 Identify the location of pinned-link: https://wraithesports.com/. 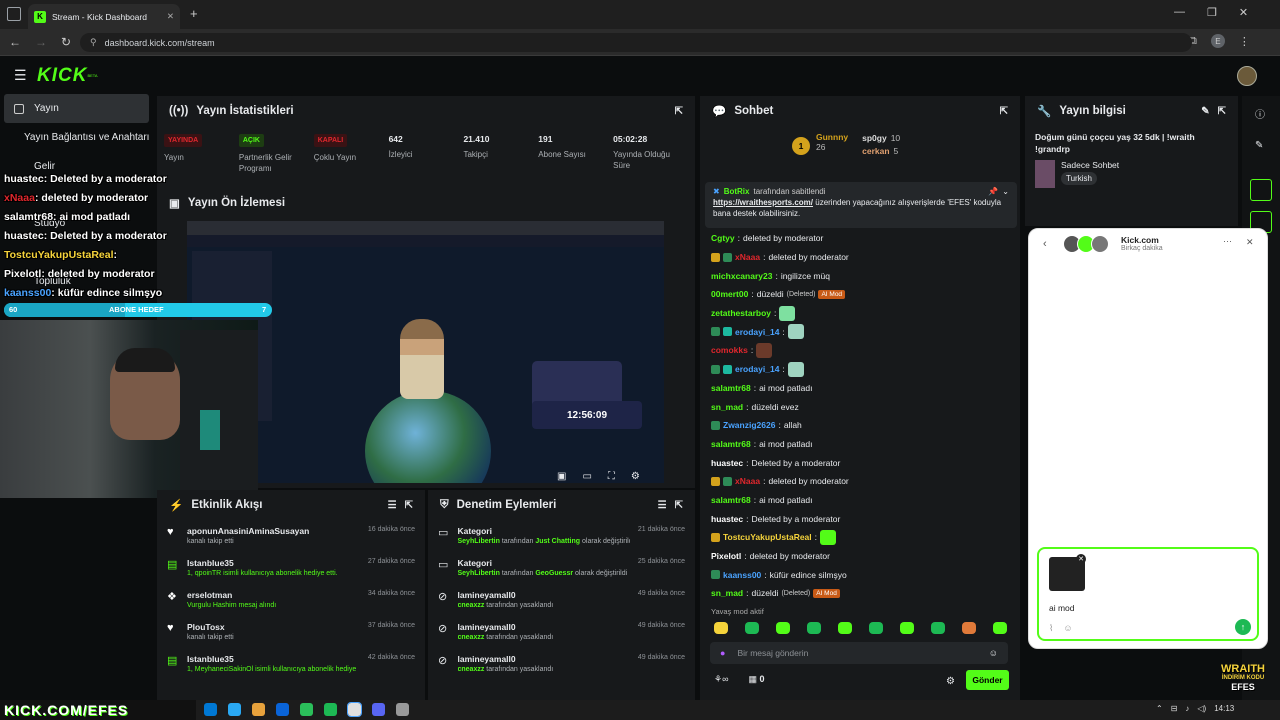
(763, 202).